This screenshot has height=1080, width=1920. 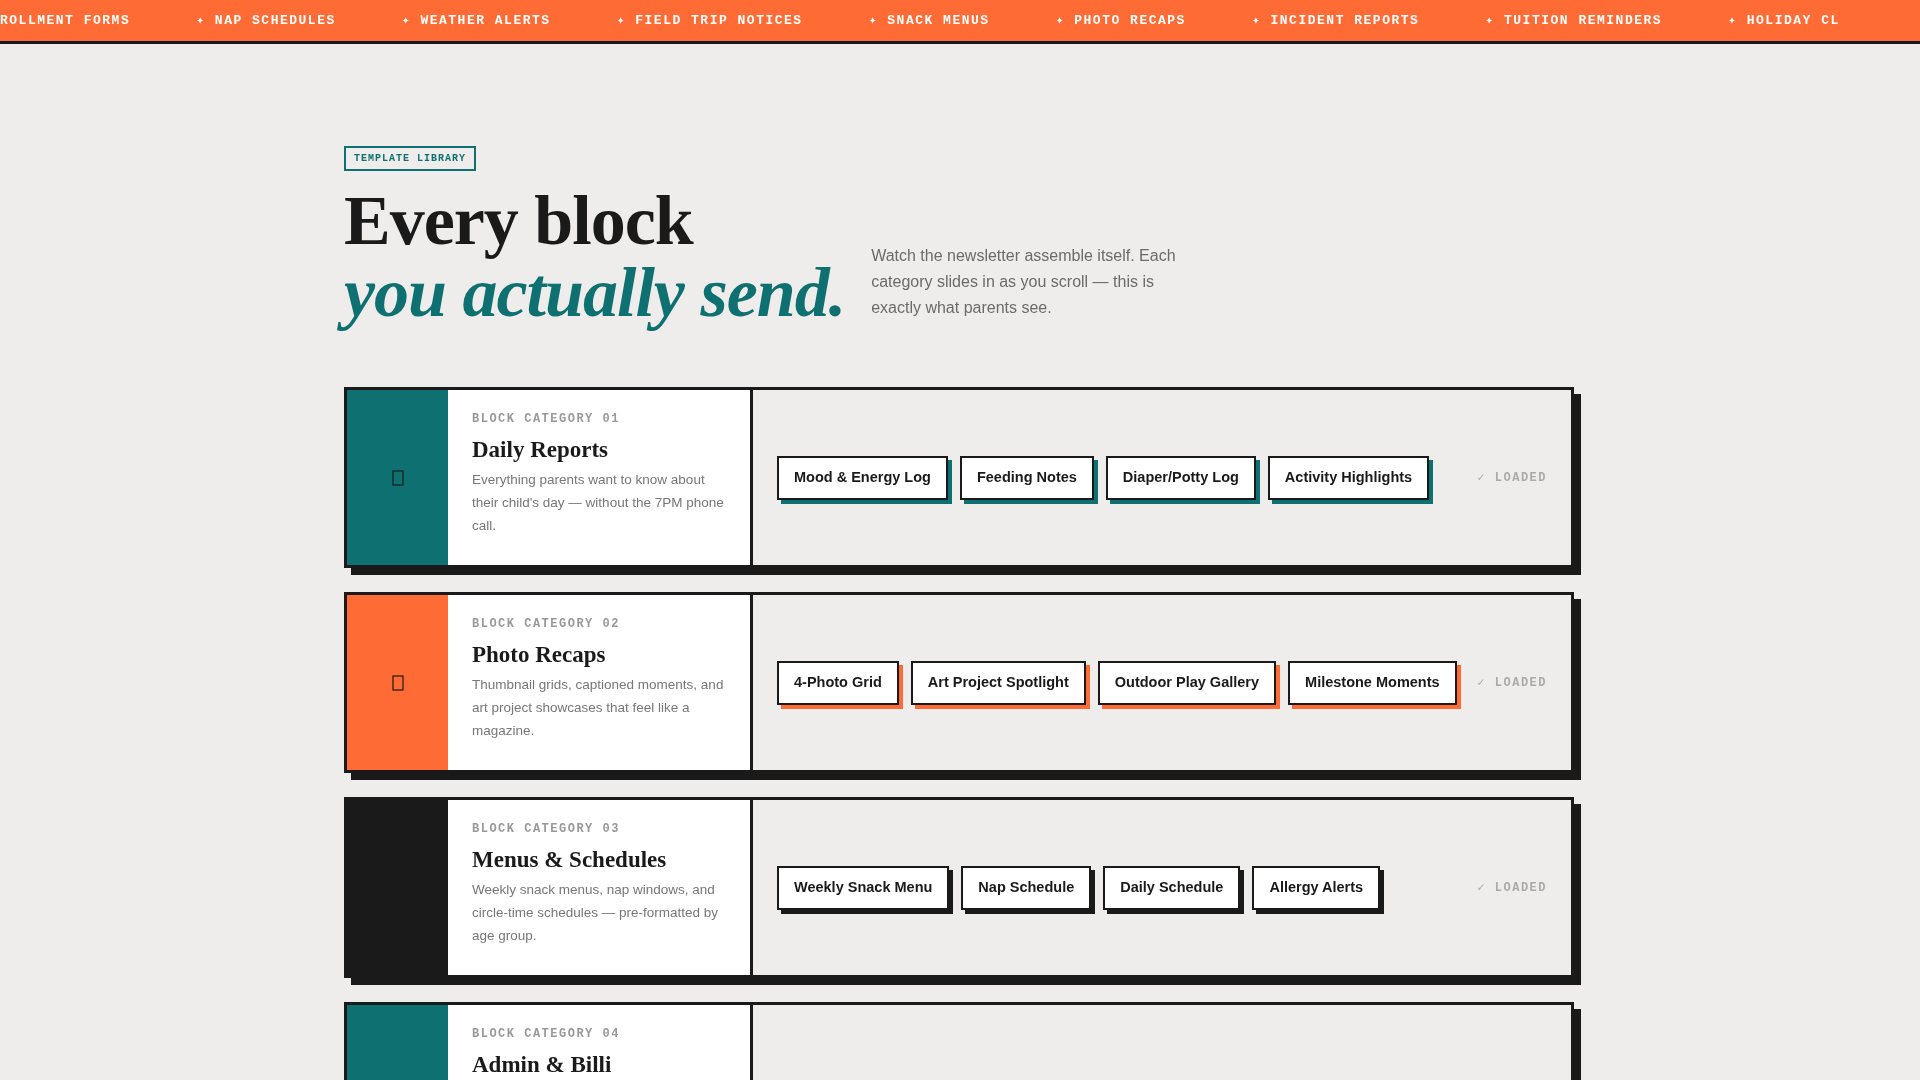 What do you see at coordinates (1335, 20) in the screenshot?
I see `ticker-item: ✦ INCIDENT REPORTS` at bounding box center [1335, 20].